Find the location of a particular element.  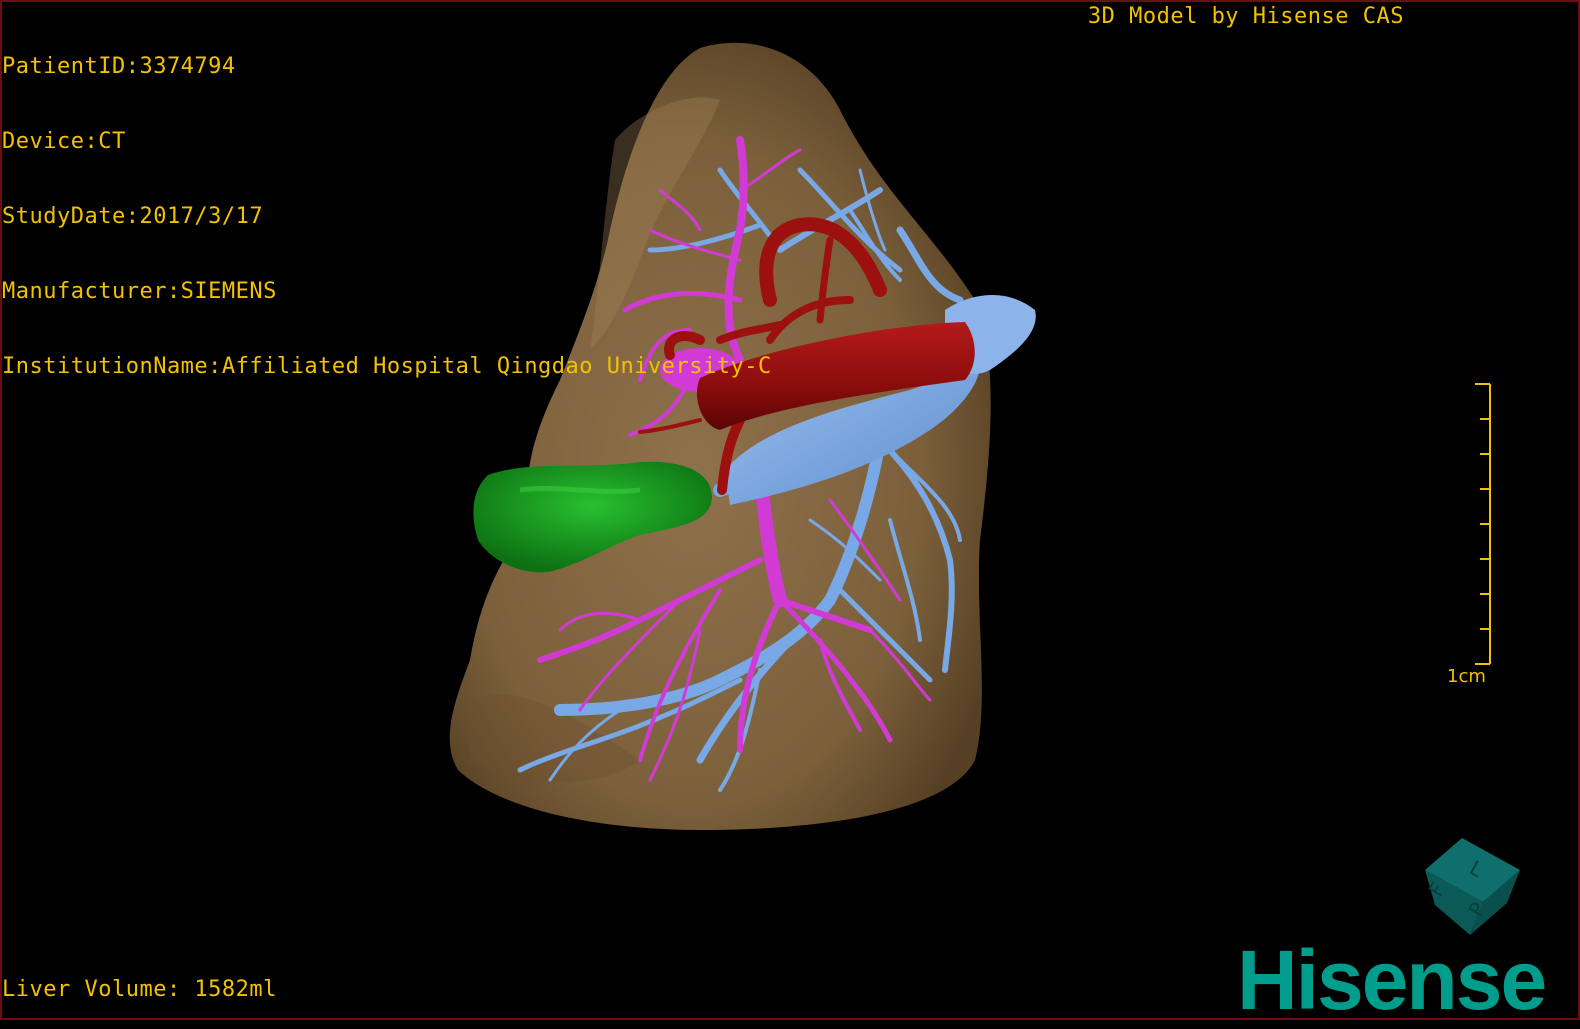

device: Device:CT is located at coordinates (64, 141).